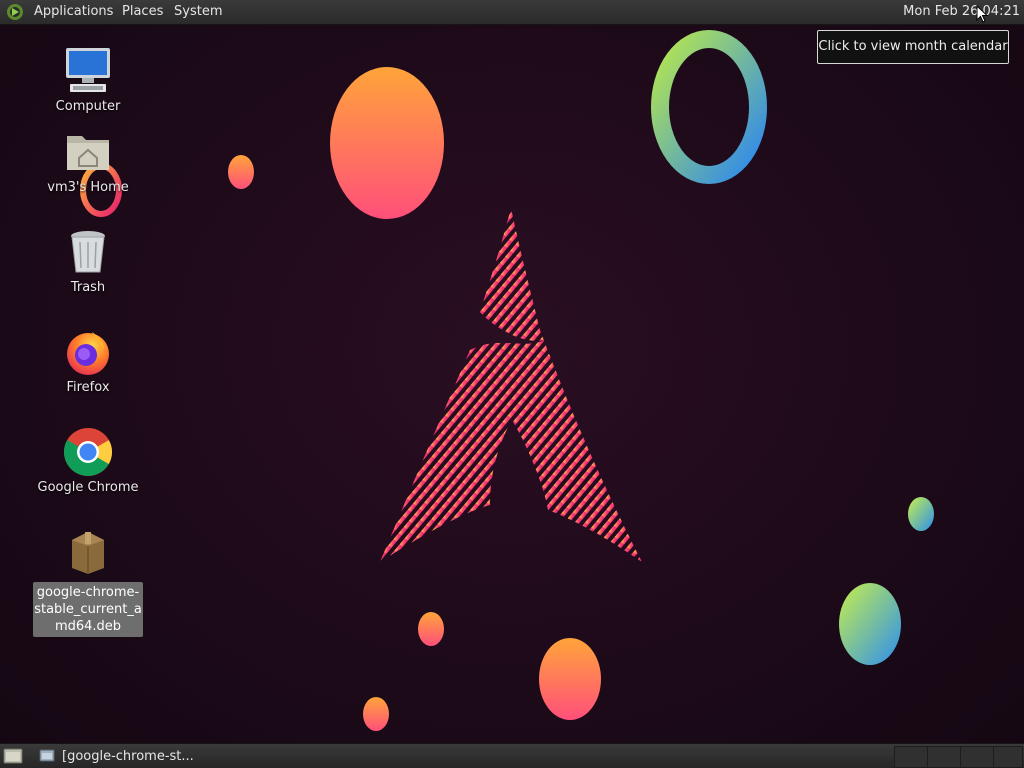 The width and height of the screenshot is (1024, 768). What do you see at coordinates (88, 287) in the screenshot?
I see `desktop-icon-label: Trash` at bounding box center [88, 287].